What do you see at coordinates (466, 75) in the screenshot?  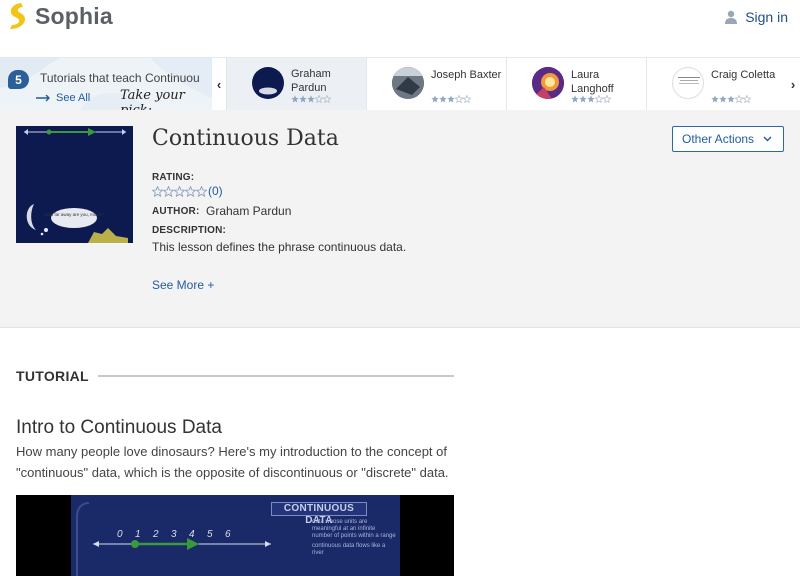 I see `tutor-name: Joseph Baxter` at bounding box center [466, 75].